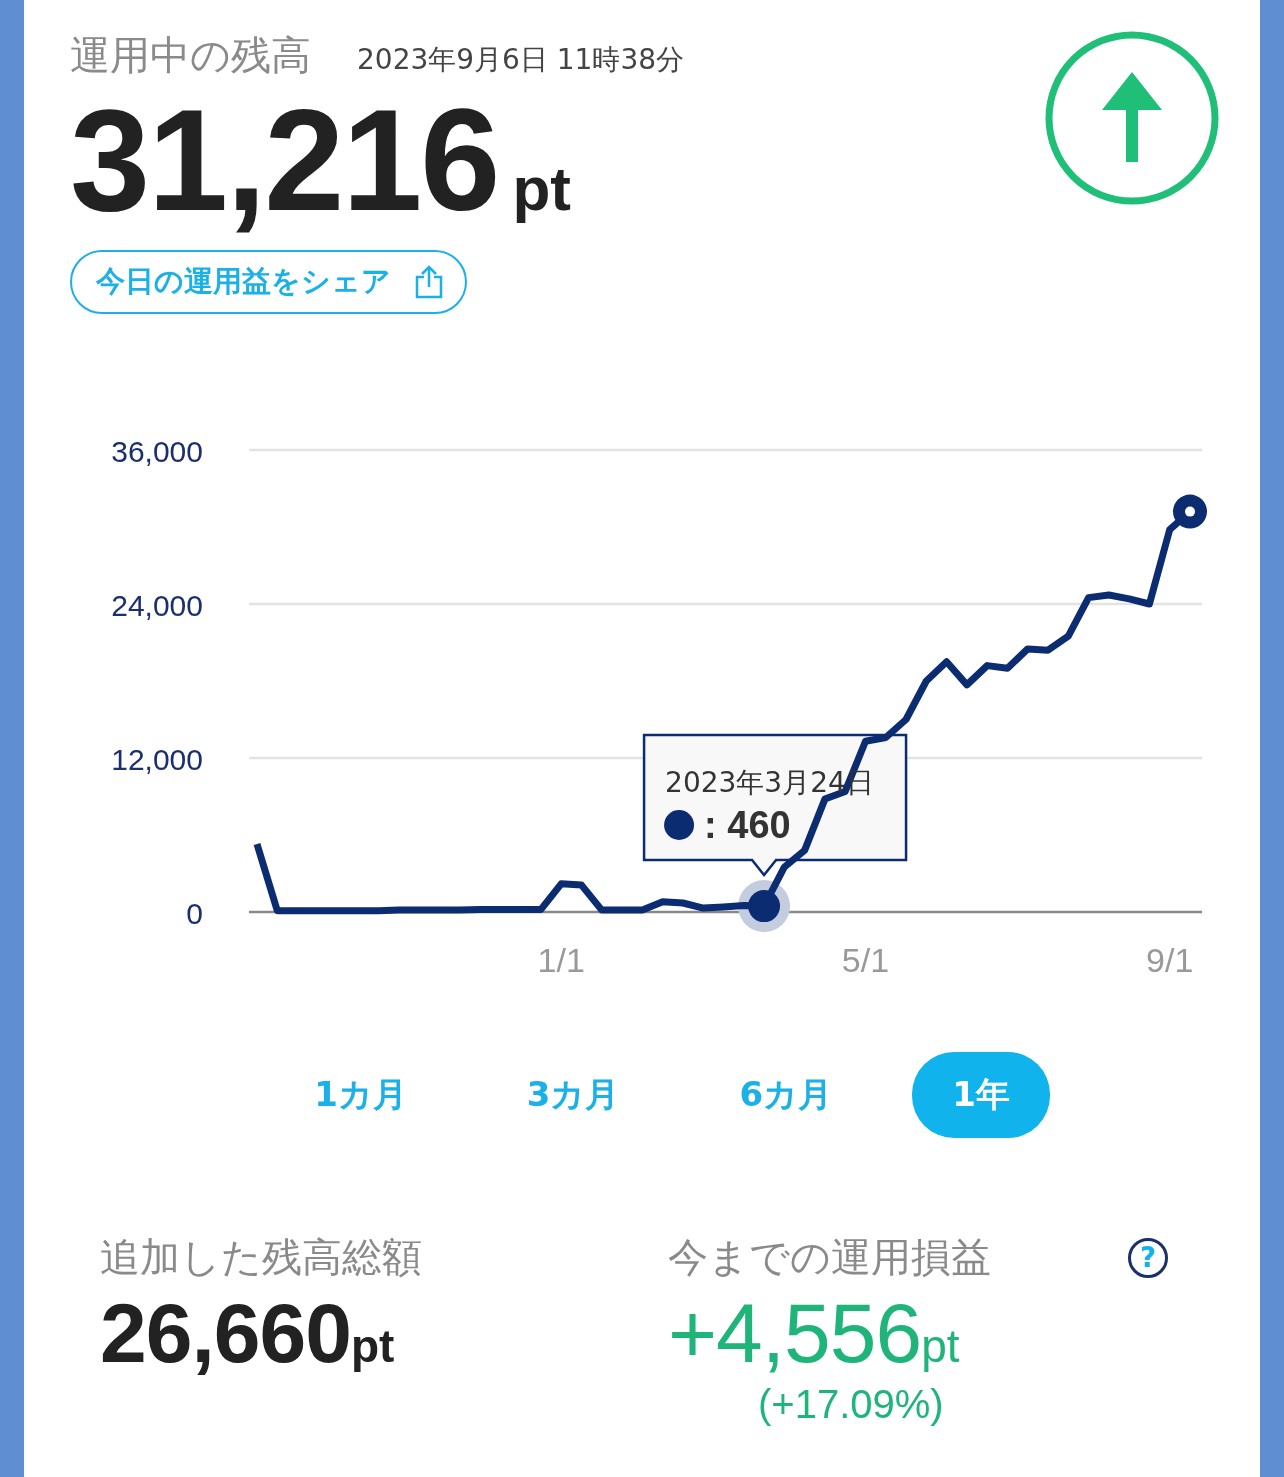 This screenshot has height=1477, width=1284. I want to click on summary-label: 追加した残高総額, so click(261, 1257).